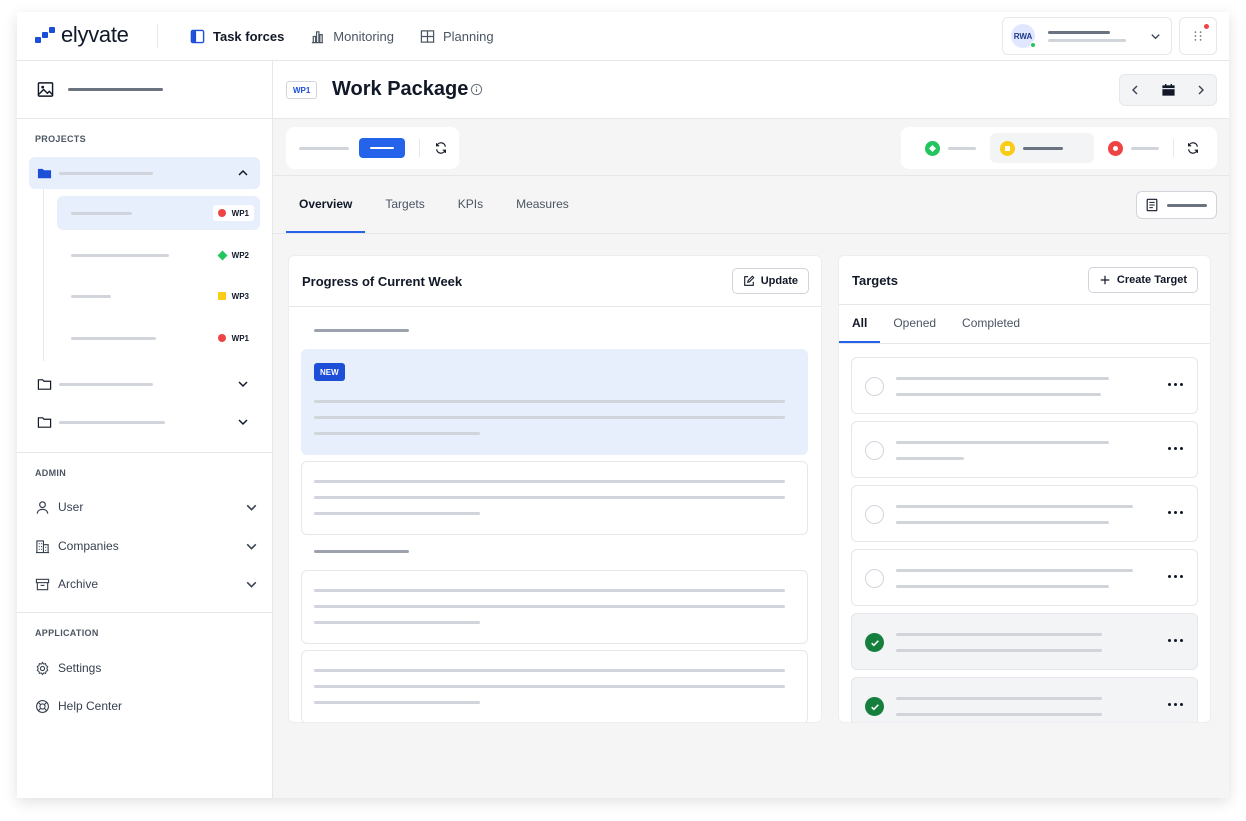 This screenshot has width=1246, height=821. I want to click on tab-completed: Completed, so click(991, 324).